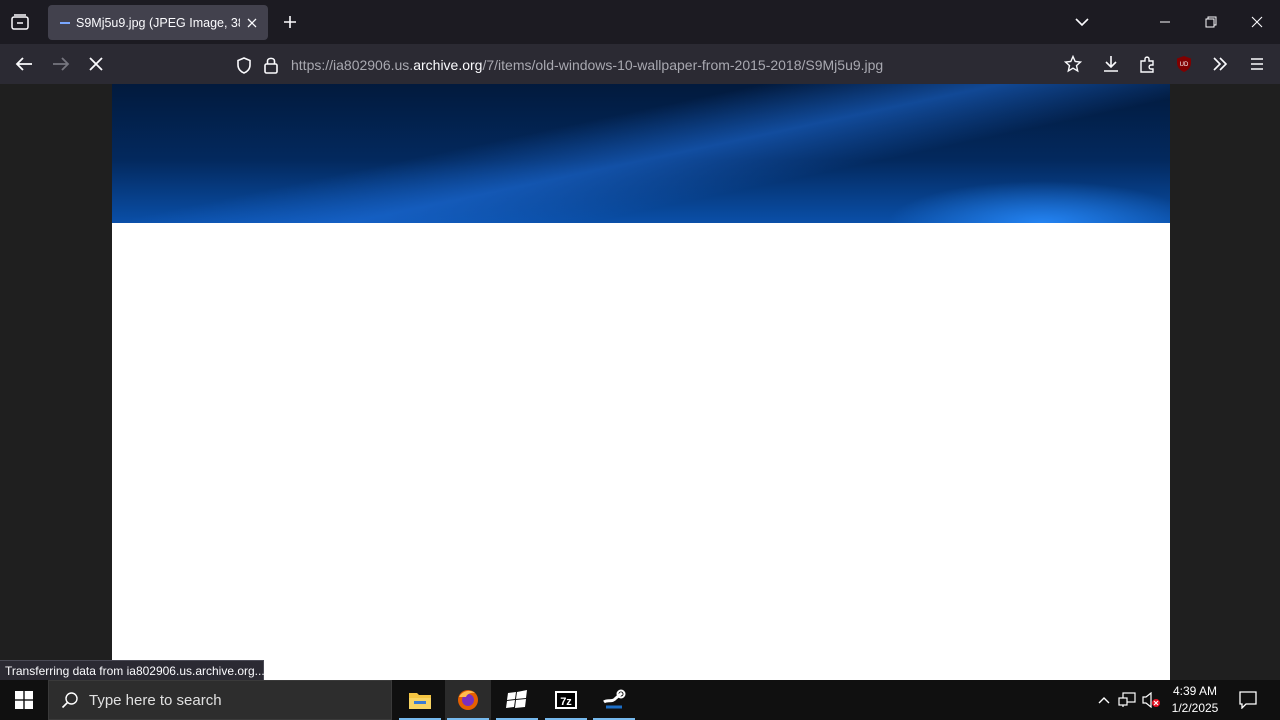 The image size is (1280, 720). I want to click on stop-loading-button, so click(96, 64).